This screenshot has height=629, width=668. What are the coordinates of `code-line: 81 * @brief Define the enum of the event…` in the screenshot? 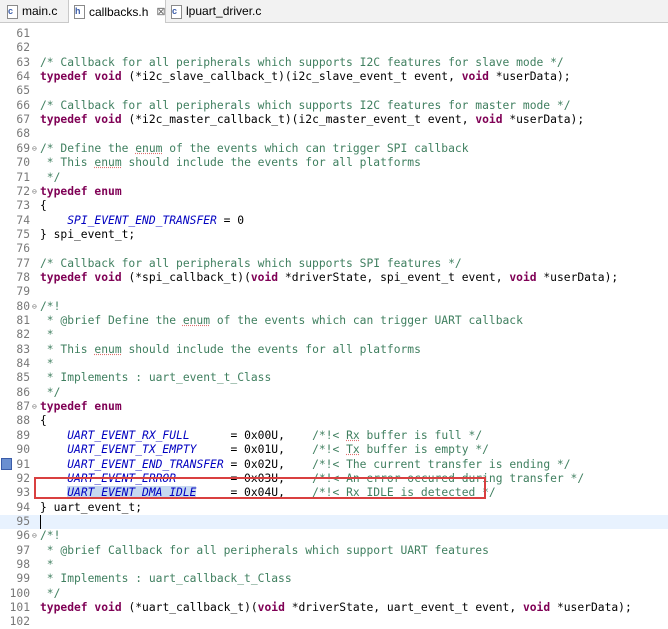 It's located at (334, 321).